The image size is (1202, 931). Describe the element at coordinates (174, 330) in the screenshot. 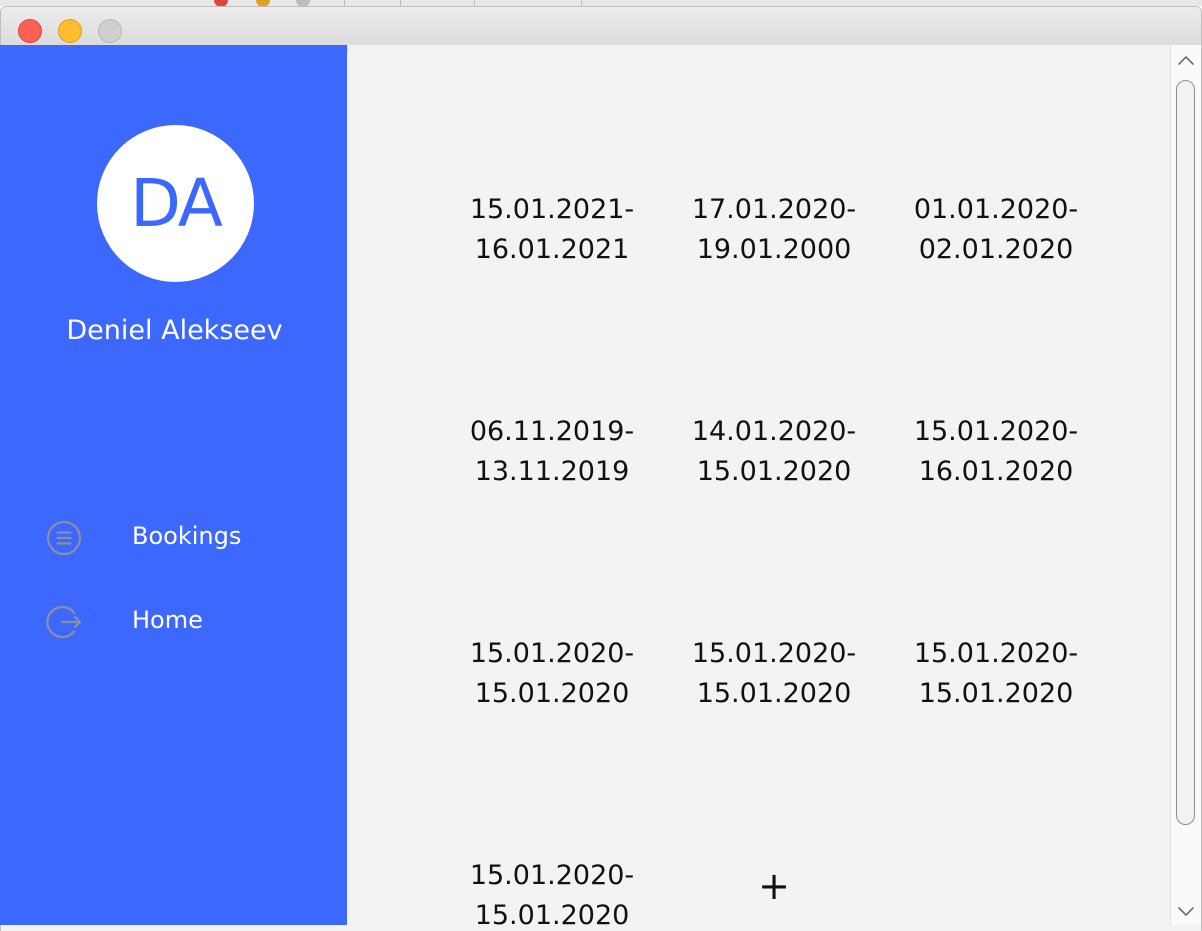

I see `user-name: Deniel Alekseev` at that location.